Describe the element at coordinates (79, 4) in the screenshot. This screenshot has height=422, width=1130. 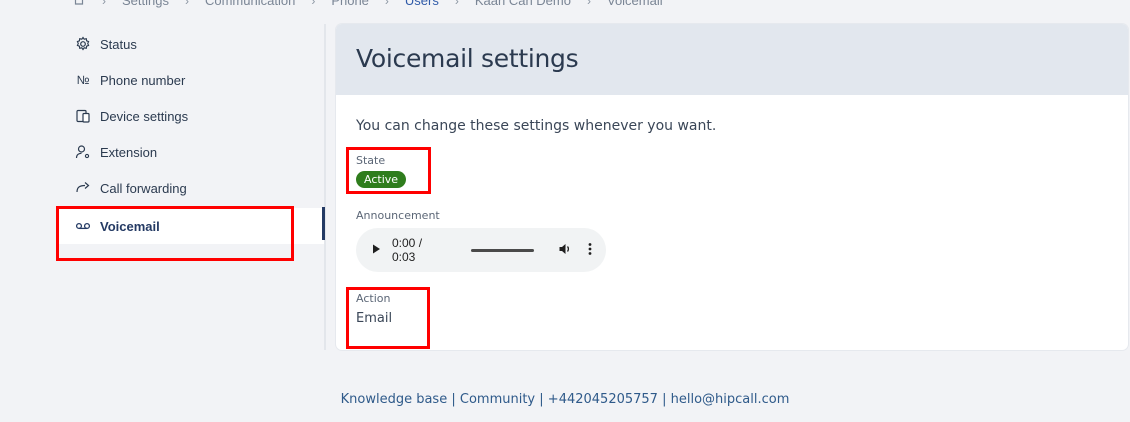
I see `home-icon` at that location.